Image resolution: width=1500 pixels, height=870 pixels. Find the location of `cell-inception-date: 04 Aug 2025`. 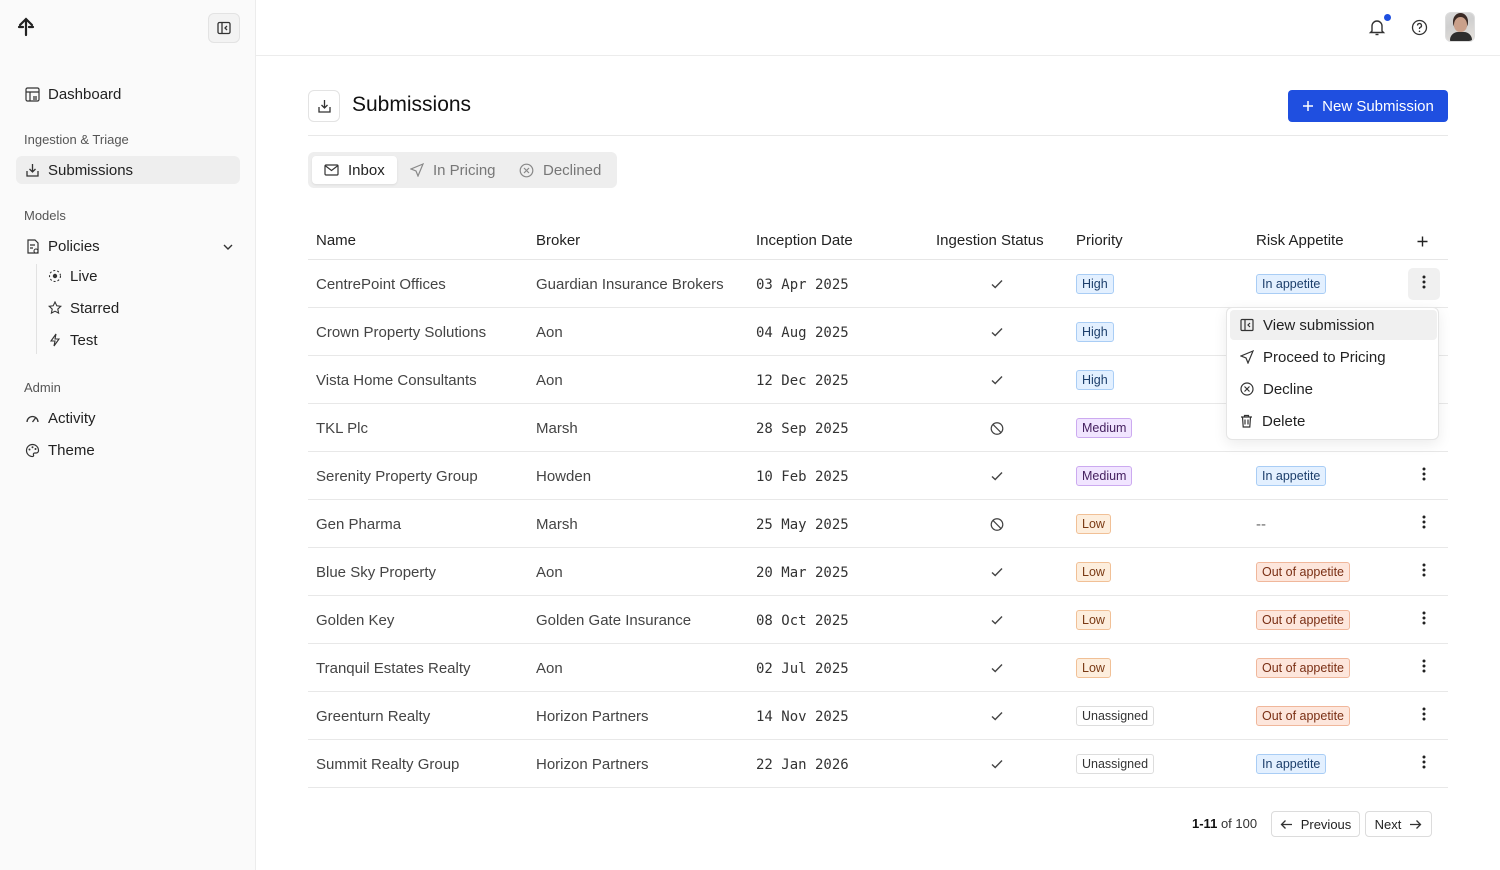

cell-inception-date: 04 Aug 2025 is located at coordinates (802, 333).